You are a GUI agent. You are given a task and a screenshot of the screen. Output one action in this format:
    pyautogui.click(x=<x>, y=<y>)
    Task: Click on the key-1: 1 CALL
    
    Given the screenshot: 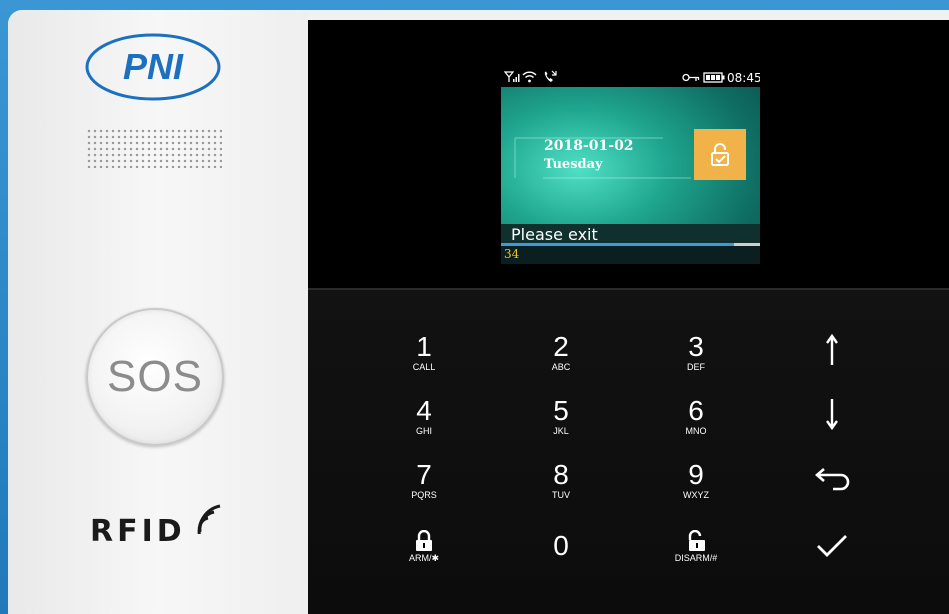 What is the action you would take?
    pyautogui.click(x=424, y=352)
    